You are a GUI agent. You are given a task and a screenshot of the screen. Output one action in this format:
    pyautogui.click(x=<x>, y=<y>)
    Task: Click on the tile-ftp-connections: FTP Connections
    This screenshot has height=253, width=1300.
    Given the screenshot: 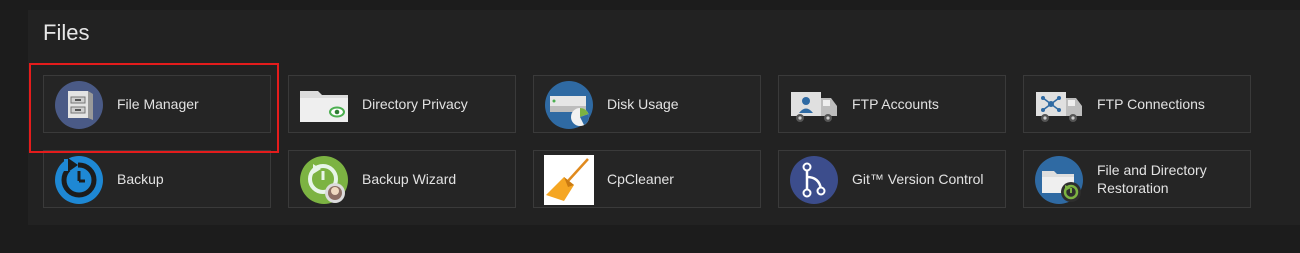 What is the action you would take?
    pyautogui.click(x=1137, y=104)
    